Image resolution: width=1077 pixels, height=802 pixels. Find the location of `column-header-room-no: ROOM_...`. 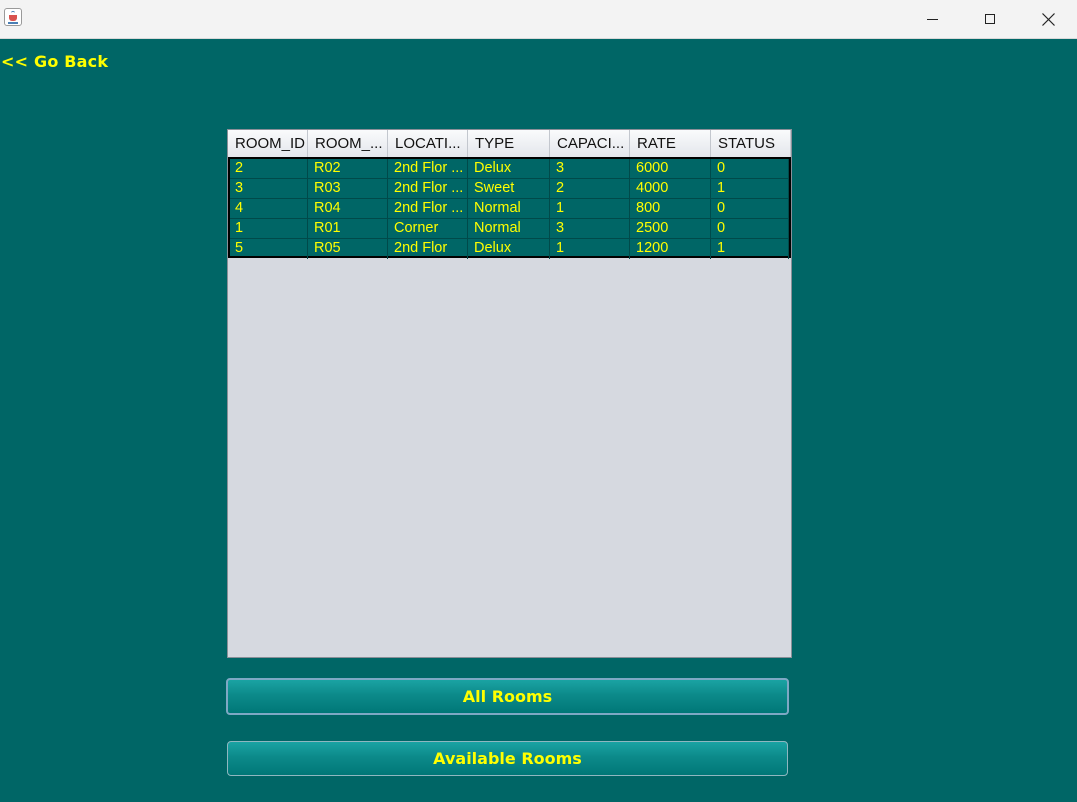

column-header-room-no: ROOM_... is located at coordinates (348, 143).